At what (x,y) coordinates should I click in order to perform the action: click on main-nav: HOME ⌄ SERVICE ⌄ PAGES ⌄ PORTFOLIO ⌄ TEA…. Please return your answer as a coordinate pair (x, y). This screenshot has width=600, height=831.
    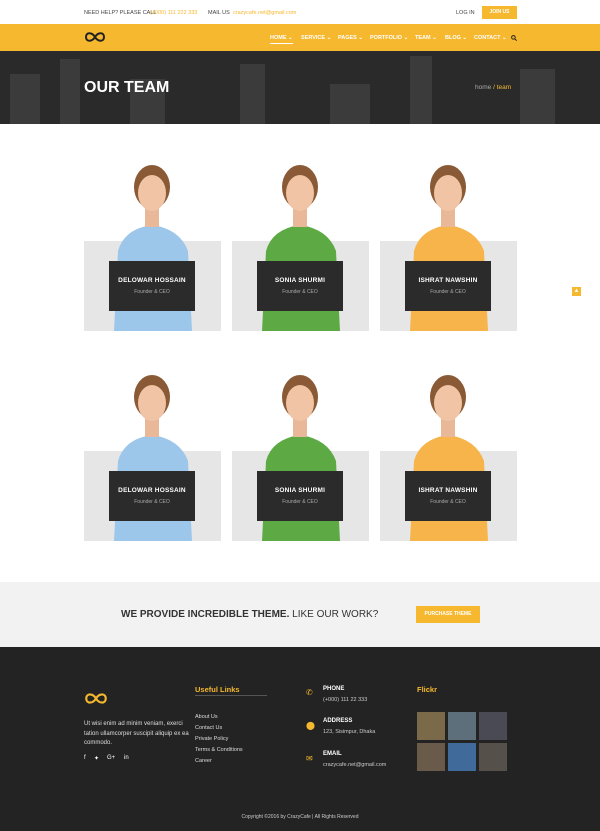
    Looking at the image, I should click on (300, 37).